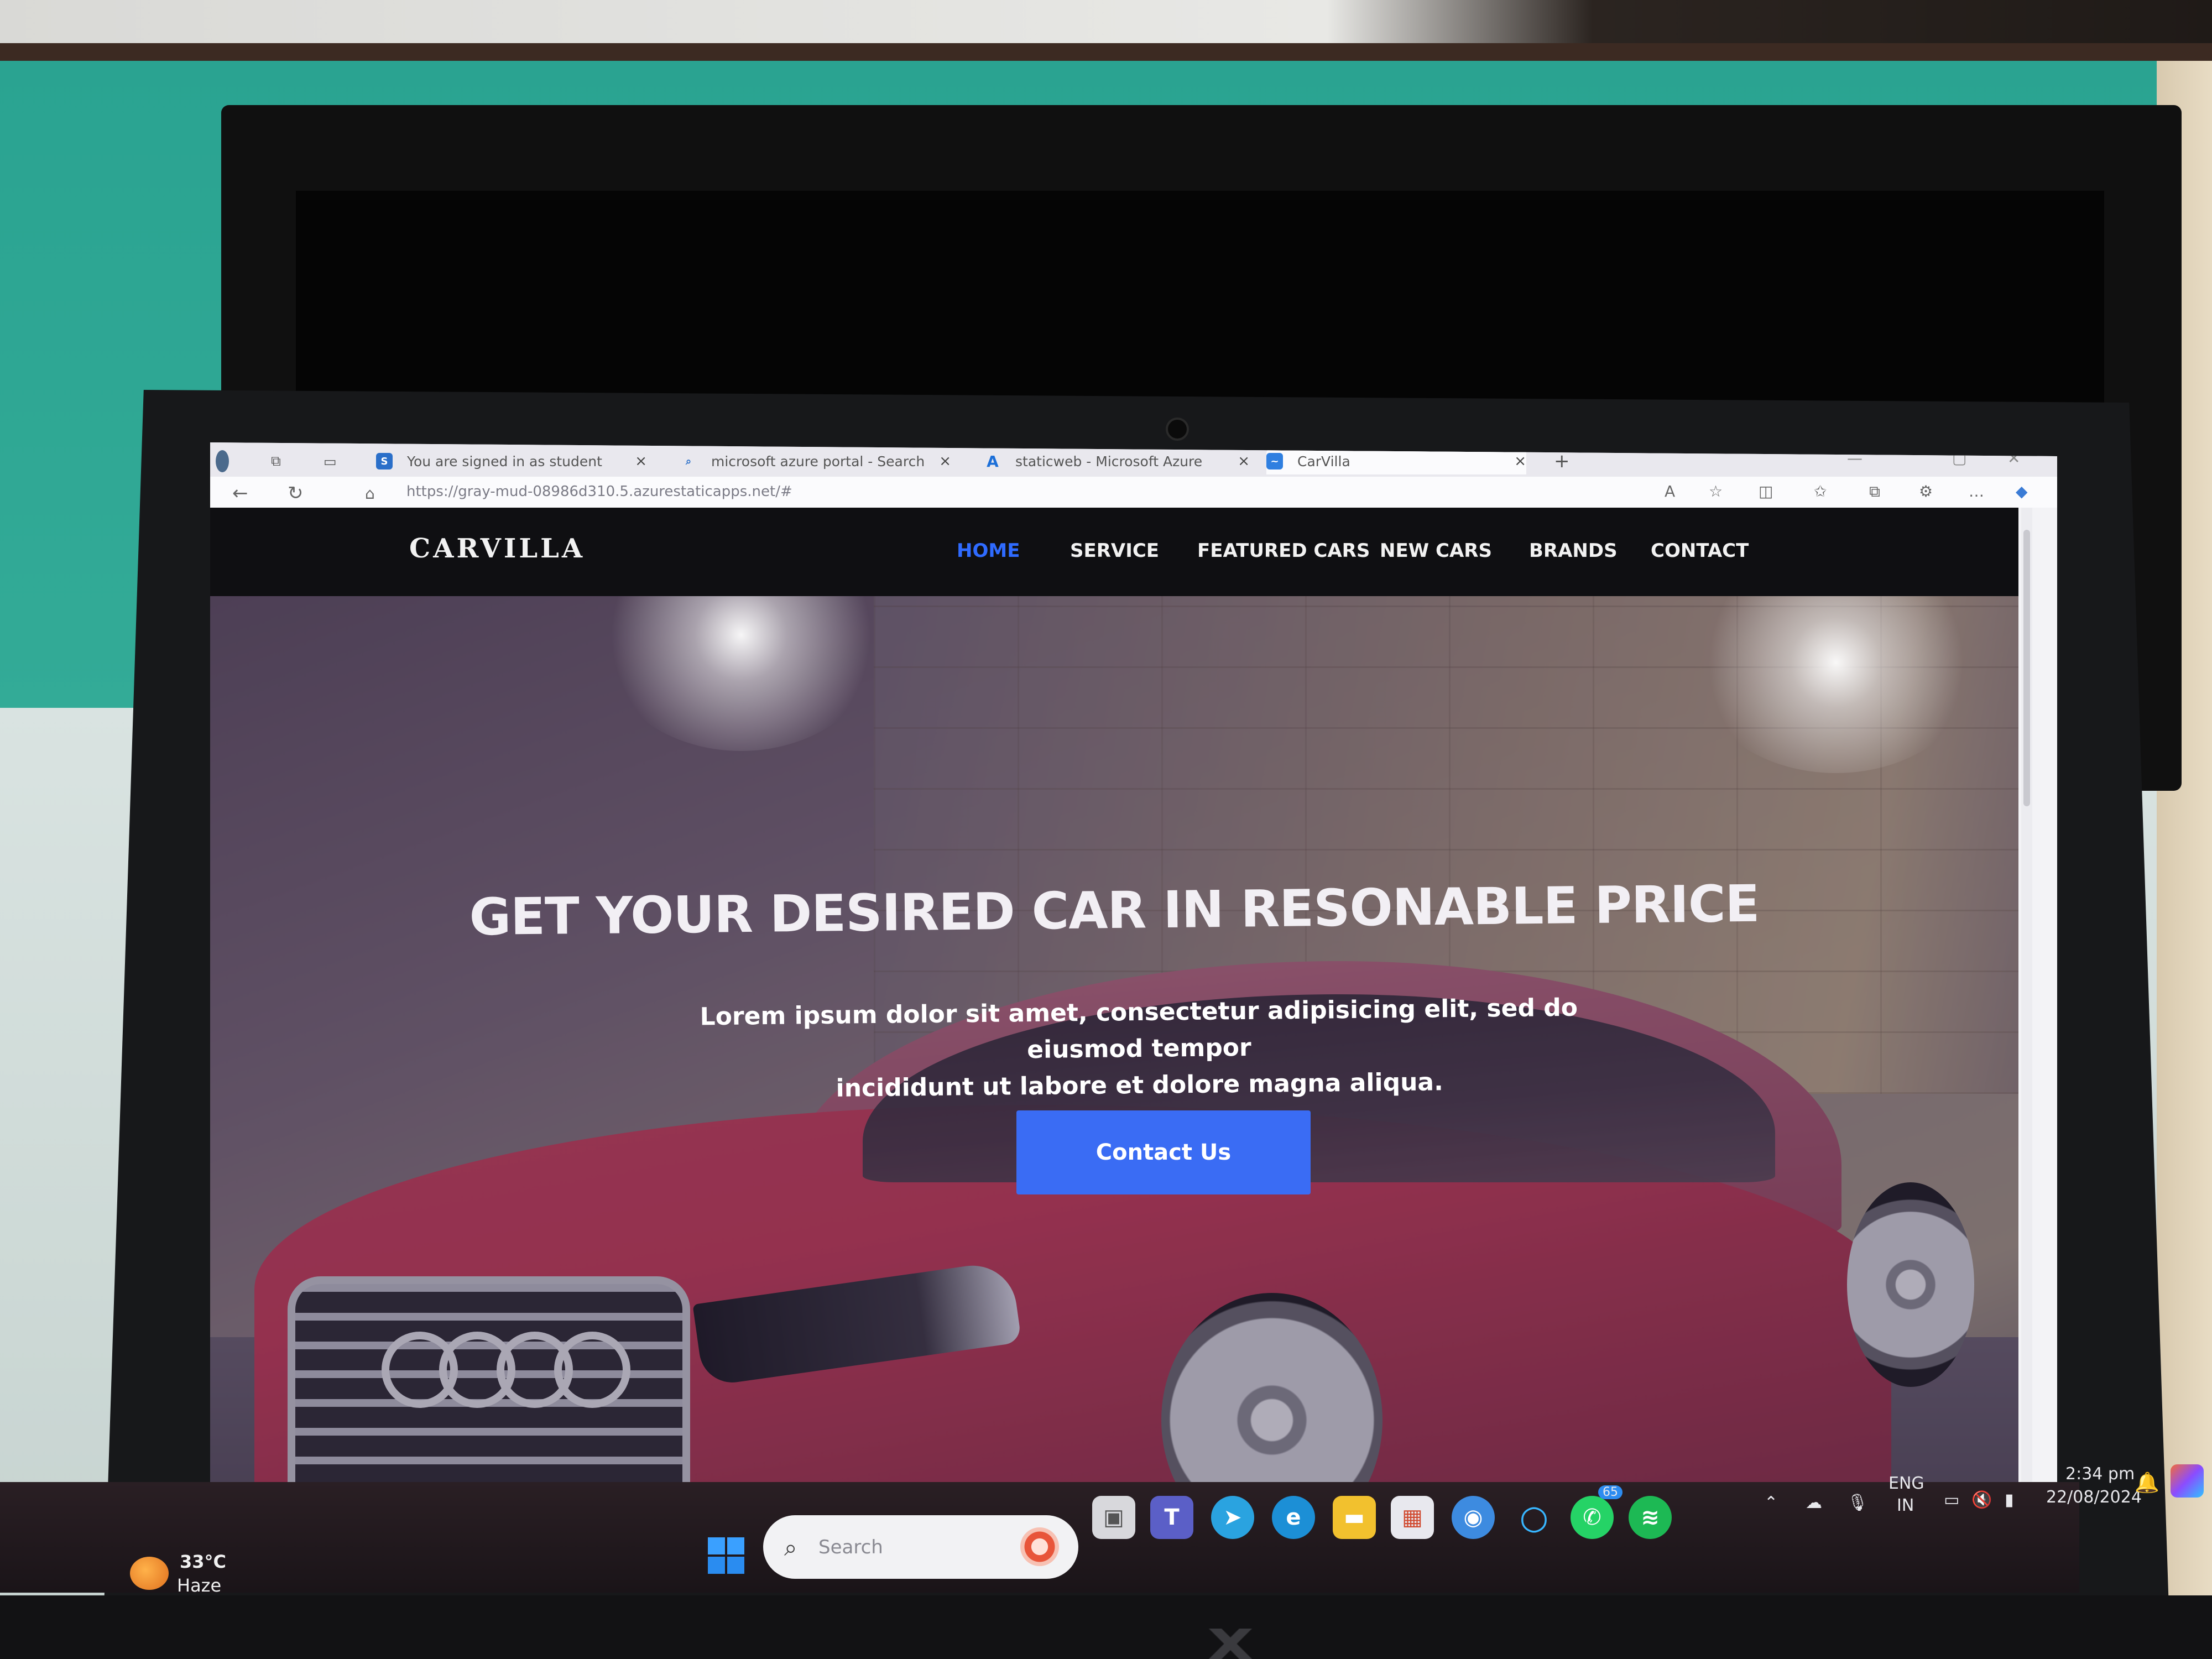 The height and width of the screenshot is (1659, 2212). I want to click on tab-label: microsoft azure portal - Search, so click(818, 461).